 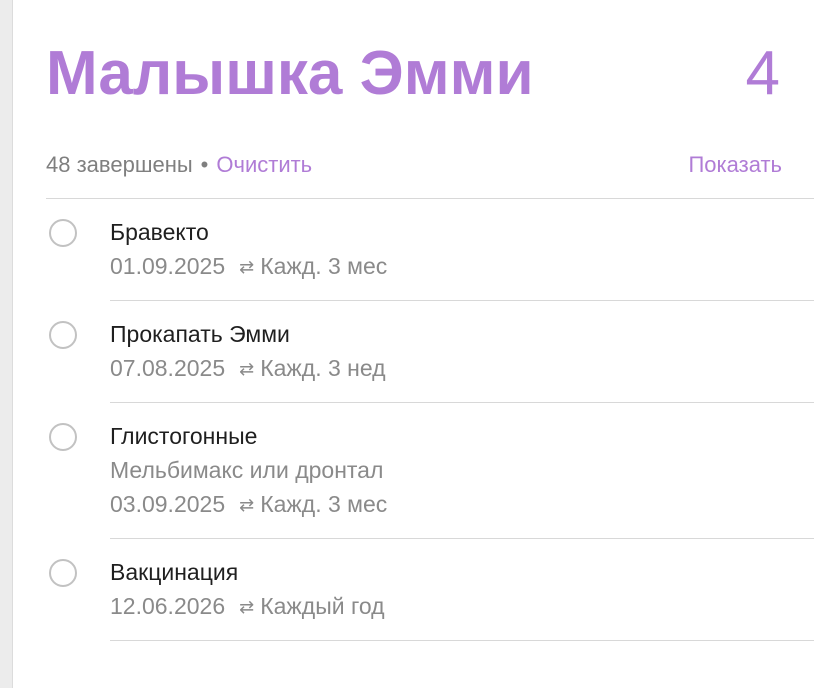 I want to click on show-completed-button: Показать, so click(x=735, y=165).